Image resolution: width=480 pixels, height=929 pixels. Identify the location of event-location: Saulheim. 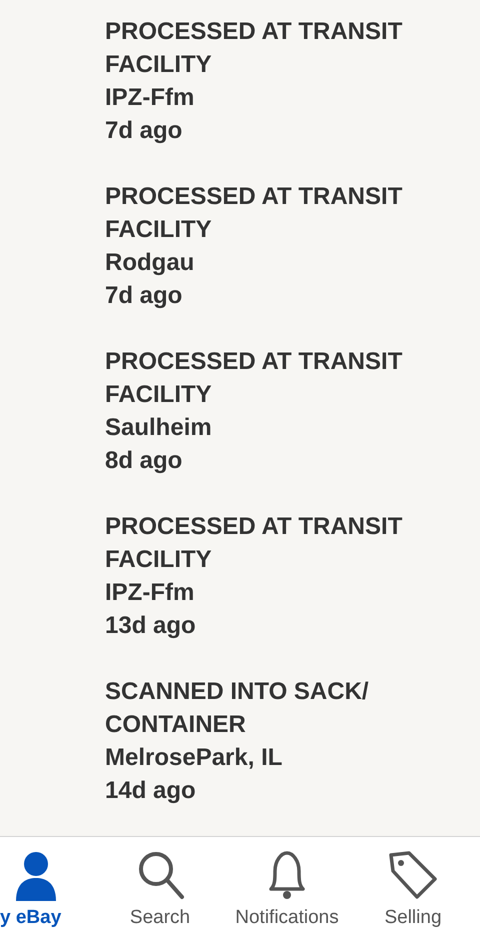
(159, 428).